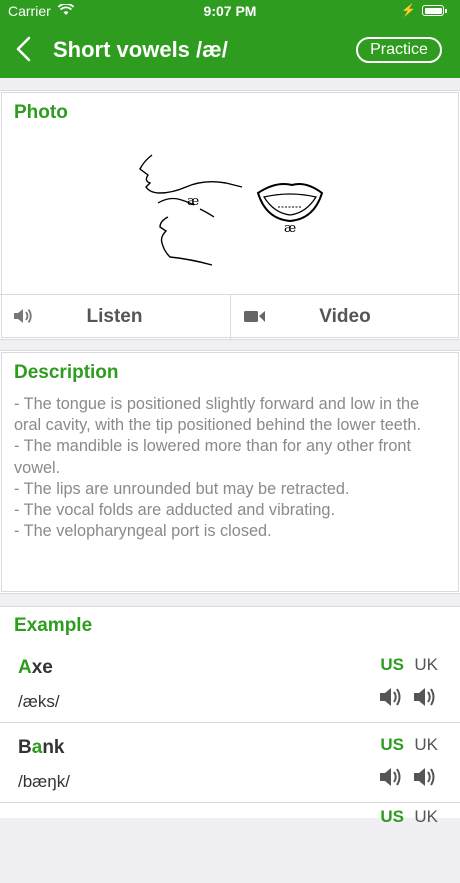 This screenshot has width=460, height=883. I want to click on media-buttons: Listen Video, so click(230, 316).